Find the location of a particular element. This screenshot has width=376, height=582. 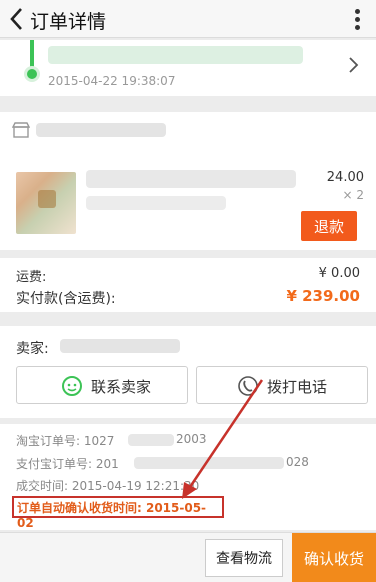

shop-name-blurred is located at coordinates (101, 130).